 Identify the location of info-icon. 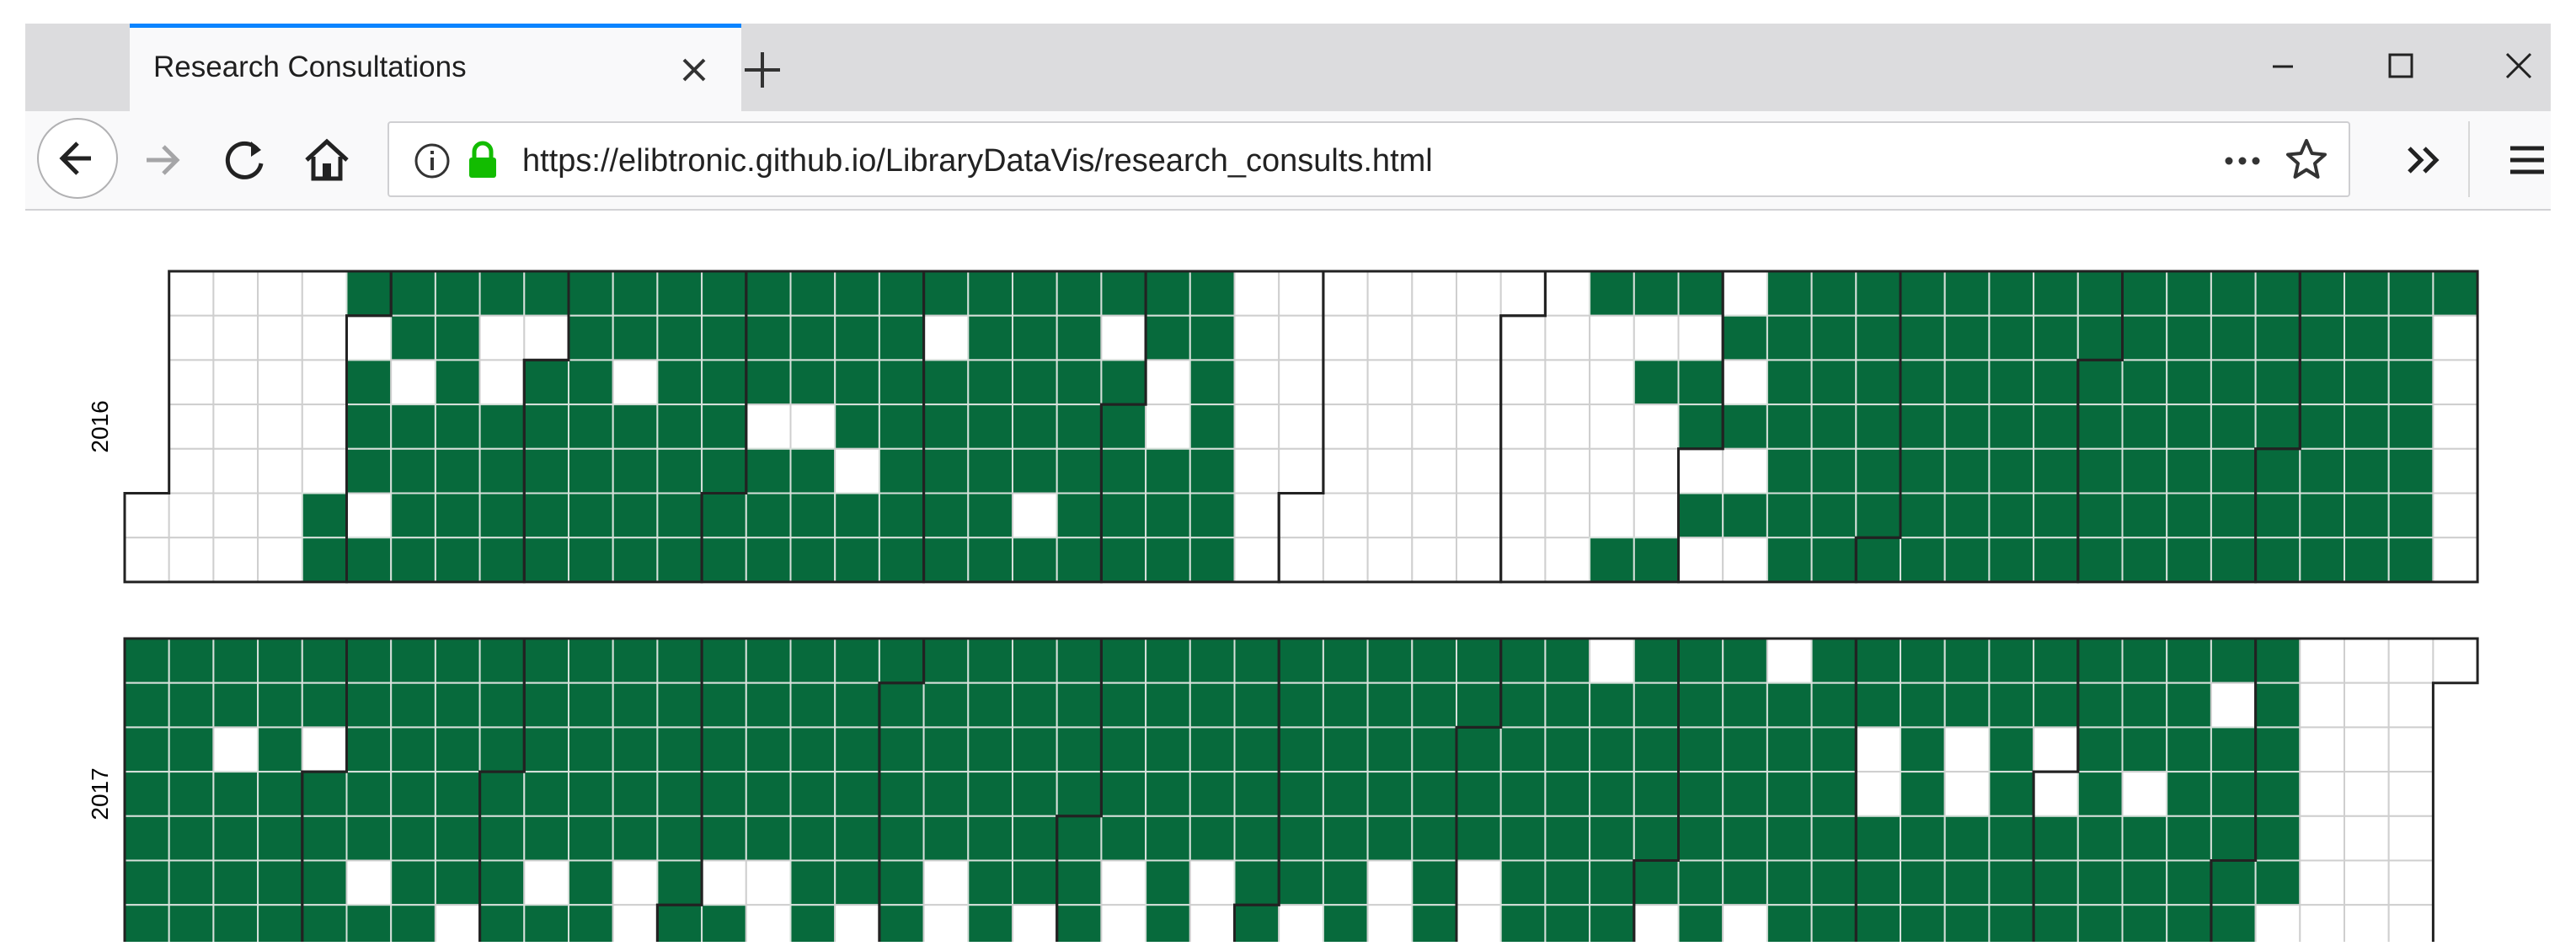
(432, 161).